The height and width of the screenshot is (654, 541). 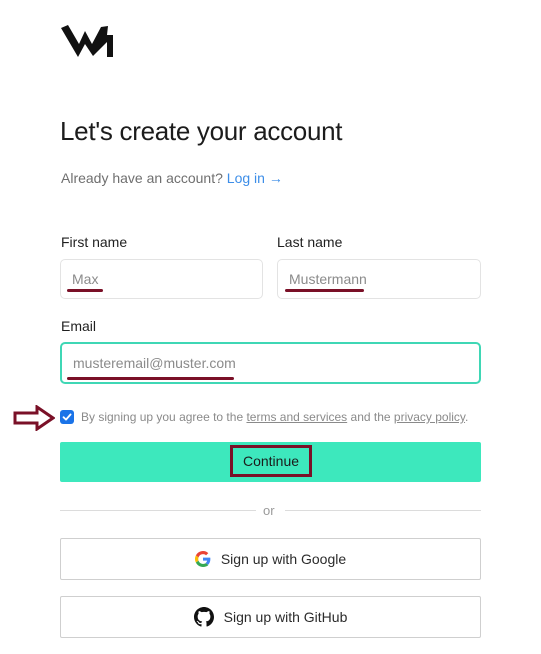 I want to click on divider-or-text: or, so click(x=269, y=510).